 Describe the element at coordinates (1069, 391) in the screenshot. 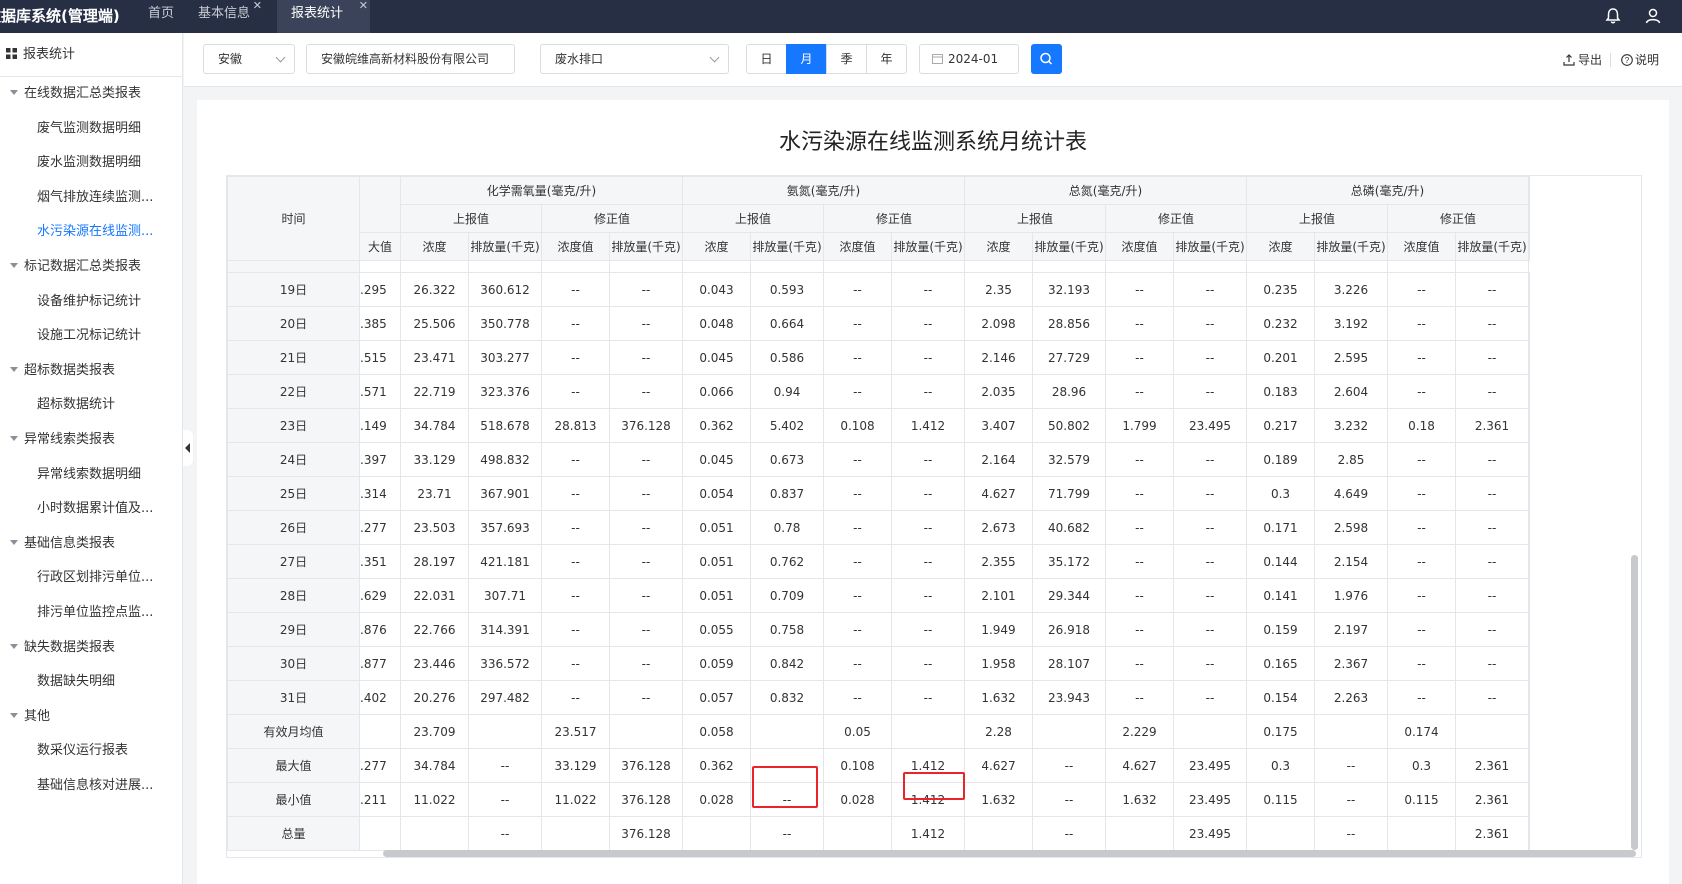

I see `table-cell: 28.96` at that location.